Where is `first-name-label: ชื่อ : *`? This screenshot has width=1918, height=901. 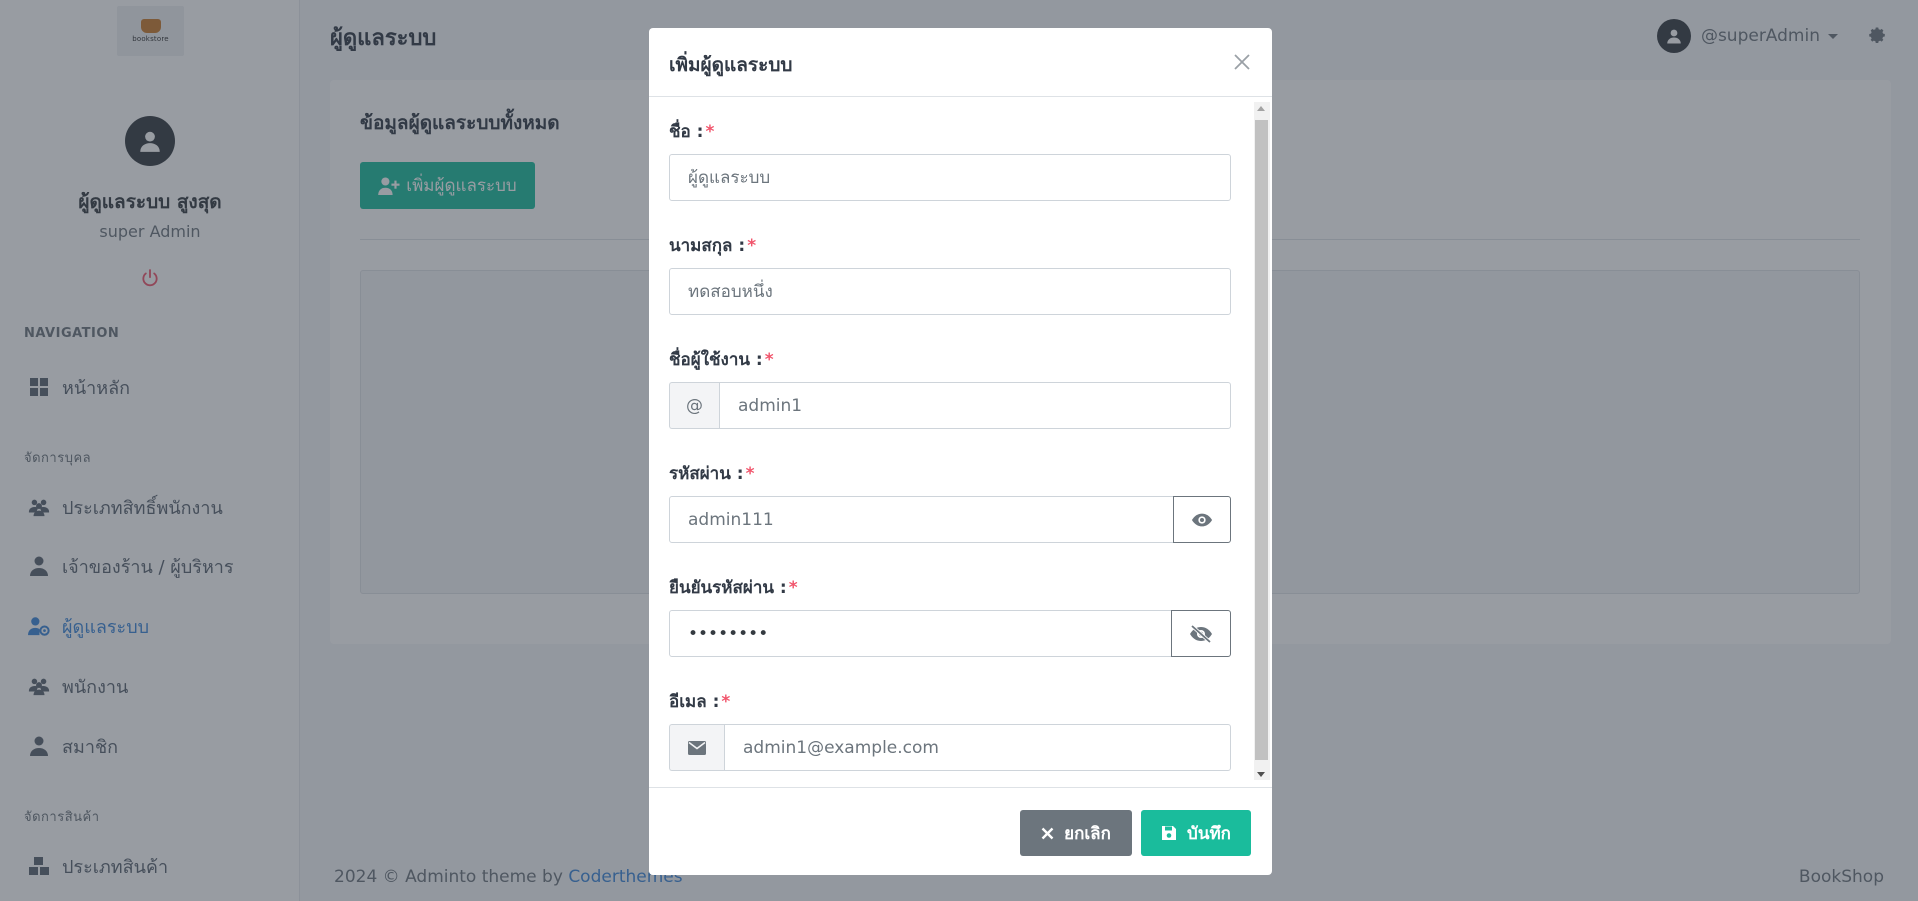 first-name-label: ชื่อ : * is located at coordinates (691, 131).